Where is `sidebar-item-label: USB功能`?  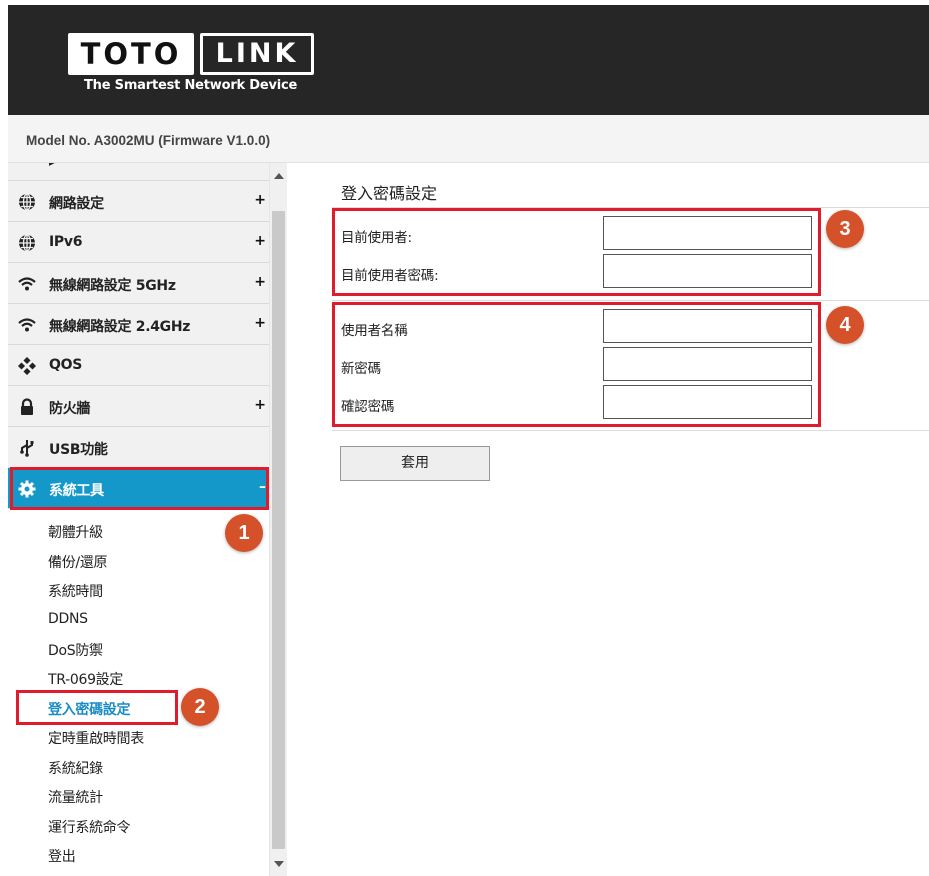
sidebar-item-label: USB功能 is located at coordinates (78, 450).